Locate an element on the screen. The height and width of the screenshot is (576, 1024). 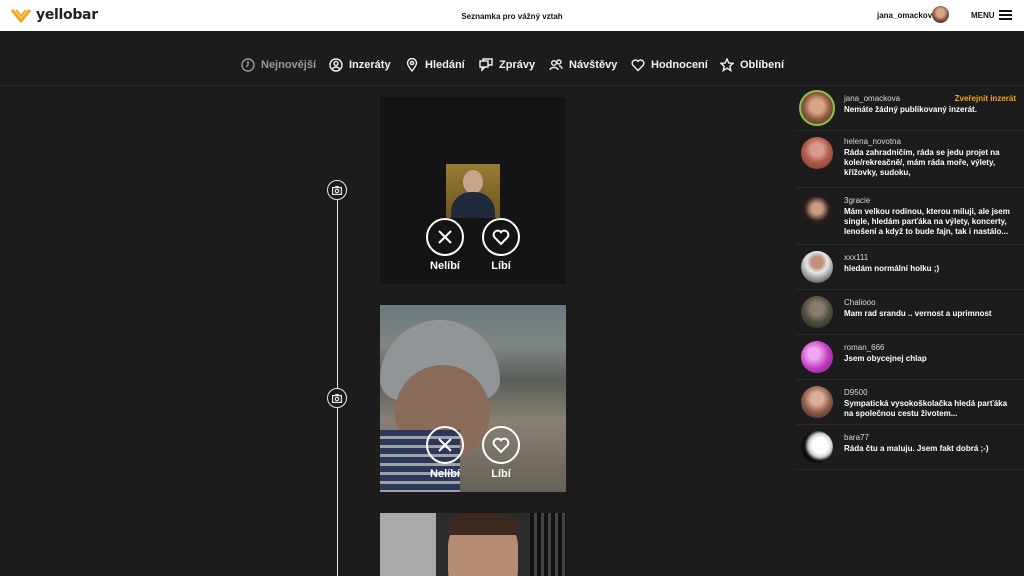
chat-icon is located at coordinates (486, 65).